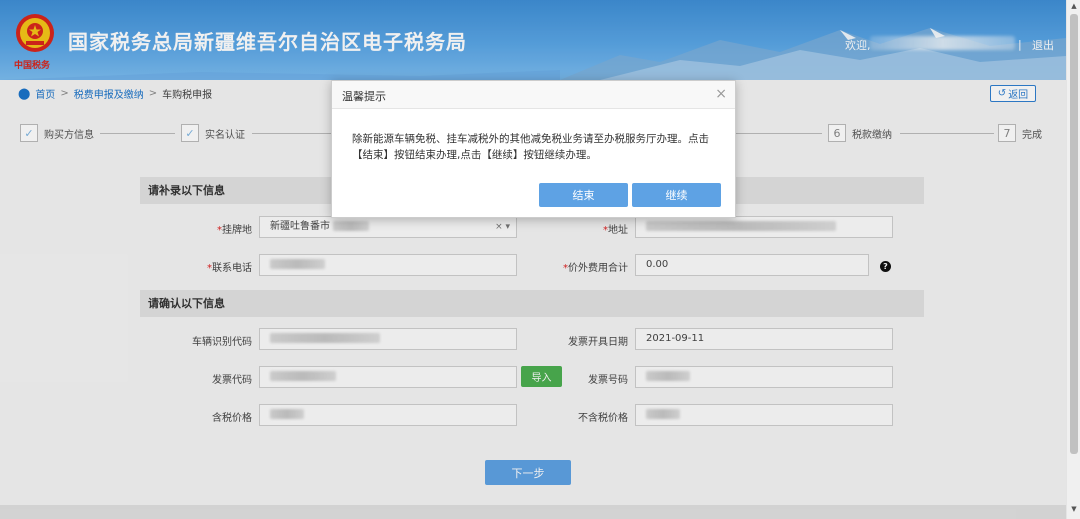 The image size is (1080, 519). What do you see at coordinates (533, 512) in the screenshot?
I see `footer-bar` at bounding box center [533, 512].